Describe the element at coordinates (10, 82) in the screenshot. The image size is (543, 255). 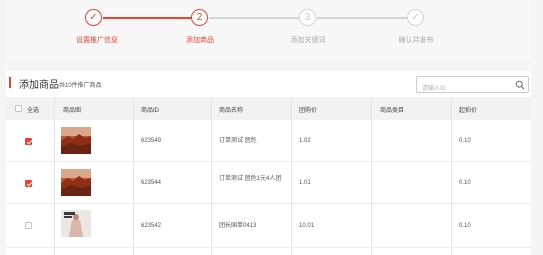
I see `title-accent-bar` at that location.